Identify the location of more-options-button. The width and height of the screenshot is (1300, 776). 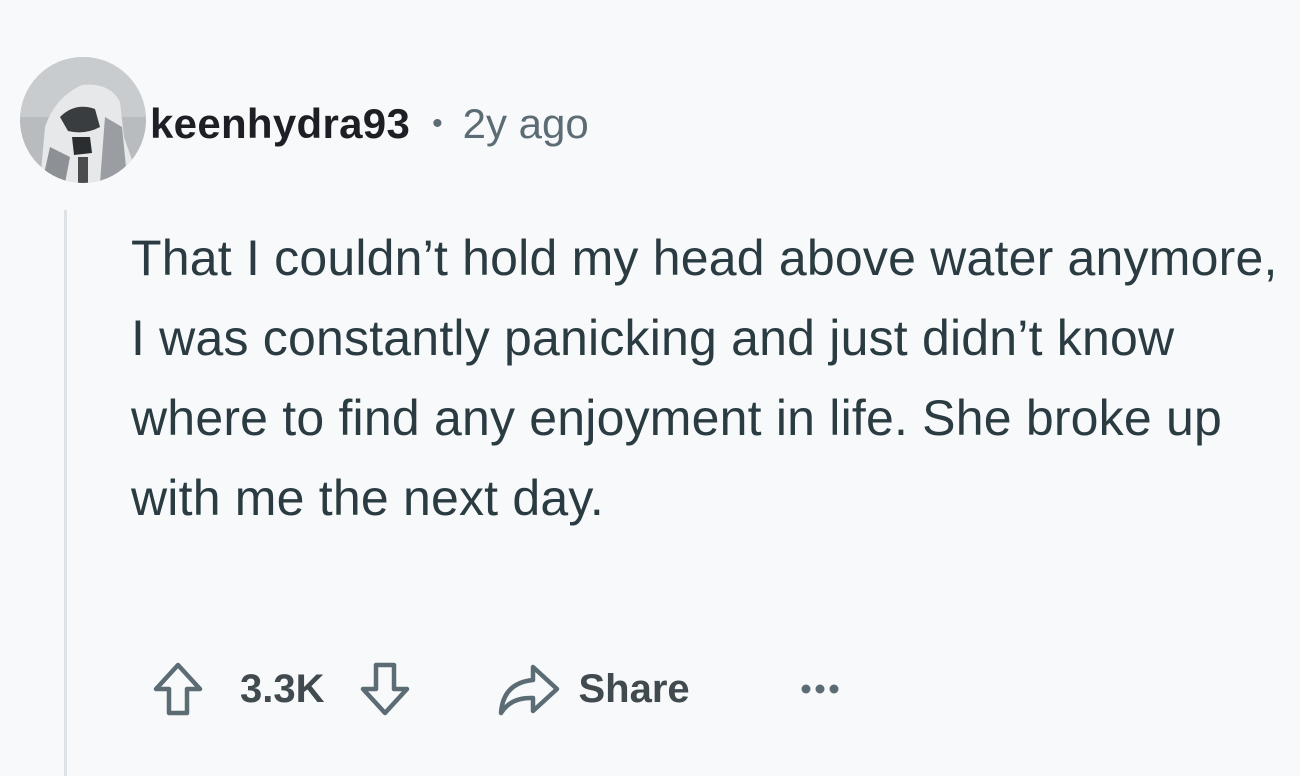
(820, 689).